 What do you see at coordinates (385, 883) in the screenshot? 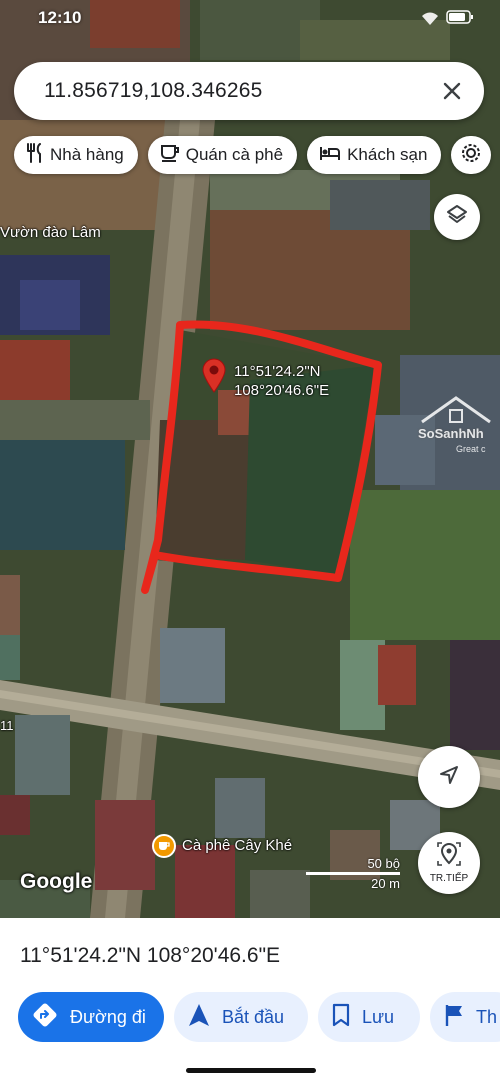
I see `scale-meters: 20 m` at bounding box center [385, 883].